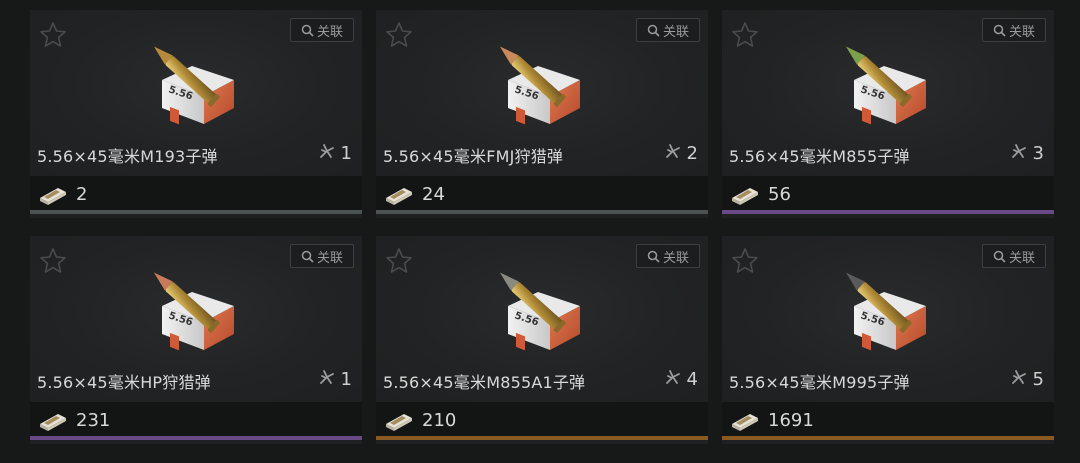 The image size is (1080, 463). I want to click on price: 2, so click(82, 194).